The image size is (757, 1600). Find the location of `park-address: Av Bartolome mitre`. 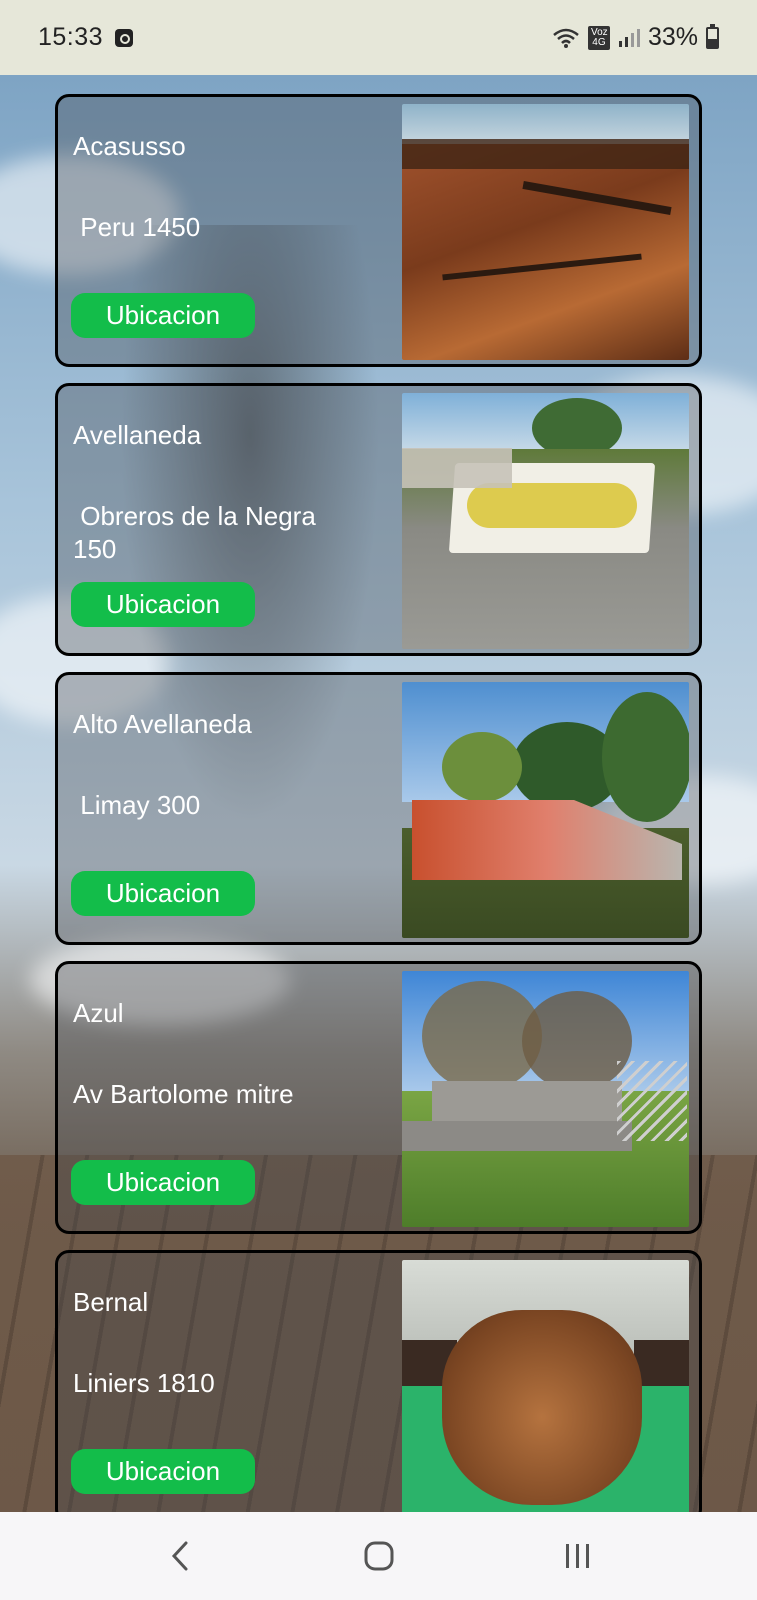

park-address: Av Bartolome mitre is located at coordinates (183, 1094).